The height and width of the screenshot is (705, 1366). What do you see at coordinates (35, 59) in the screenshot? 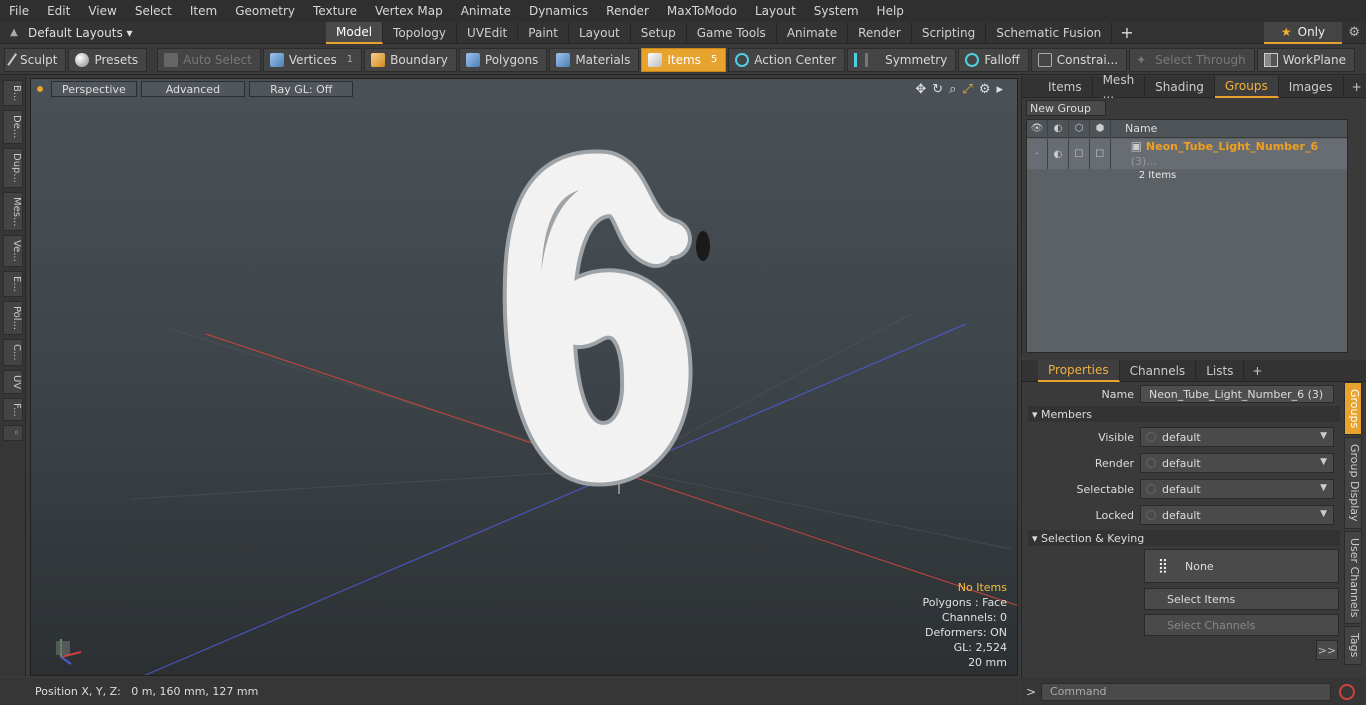
I see `sculpt-button: Sculpt` at bounding box center [35, 59].